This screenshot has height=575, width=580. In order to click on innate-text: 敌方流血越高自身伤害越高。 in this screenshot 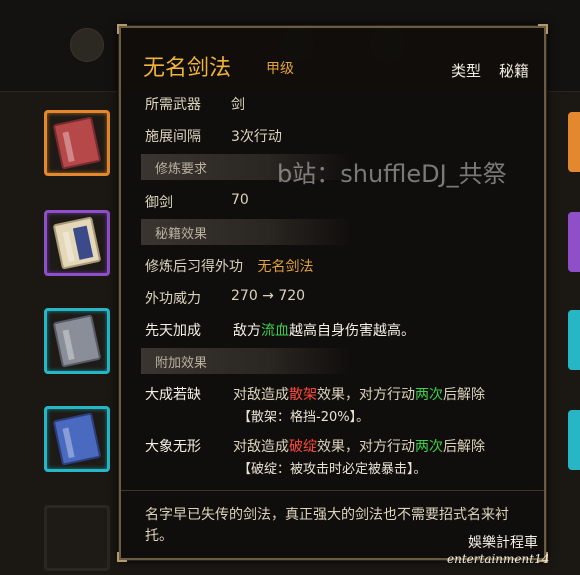, I will do `click(324, 330)`.